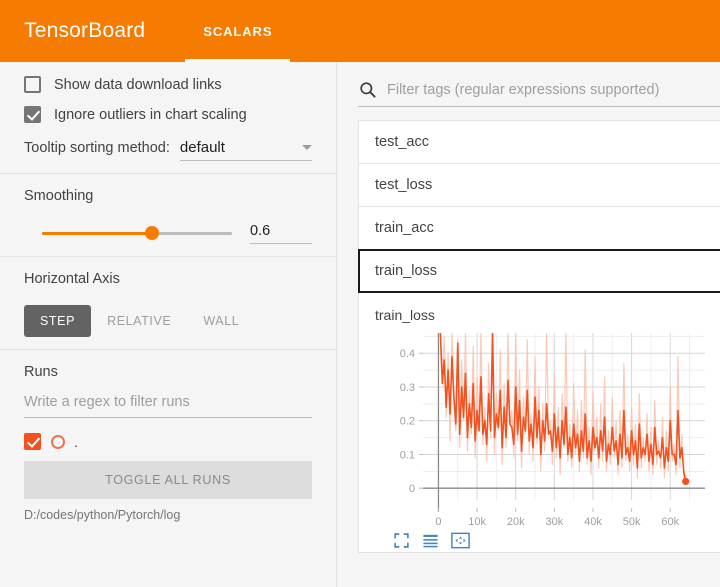 The image size is (720, 587). Describe the element at coordinates (368, 89) in the screenshot. I see `search-icon` at that location.